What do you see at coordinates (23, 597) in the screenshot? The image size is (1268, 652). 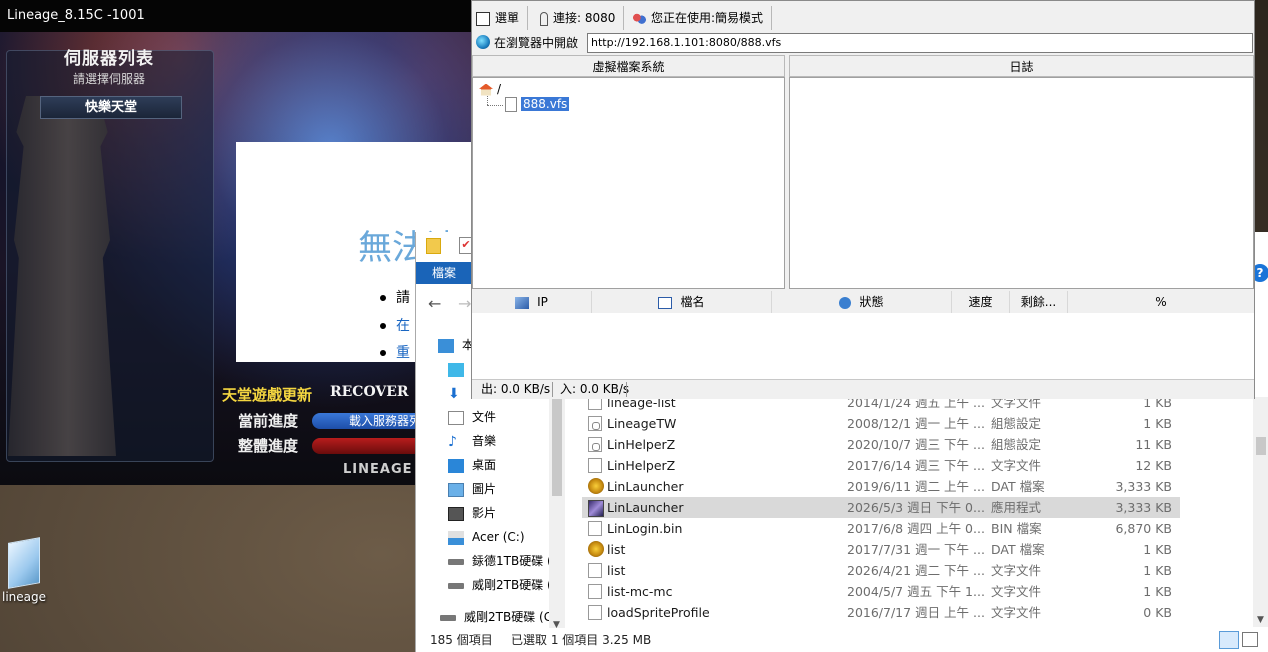 I see `desktop-shortcut-label: lineage` at bounding box center [23, 597].